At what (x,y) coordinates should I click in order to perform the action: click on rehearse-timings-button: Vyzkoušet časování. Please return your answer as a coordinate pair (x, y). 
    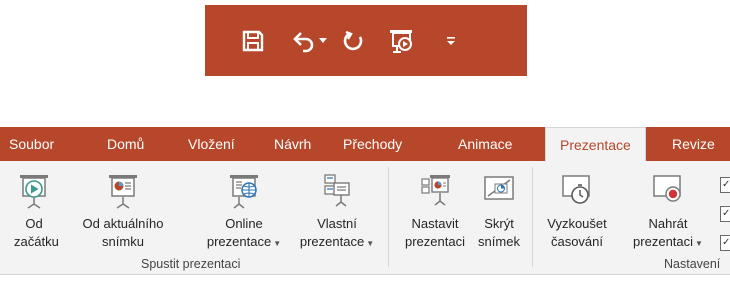
    Looking at the image, I should click on (577, 209).